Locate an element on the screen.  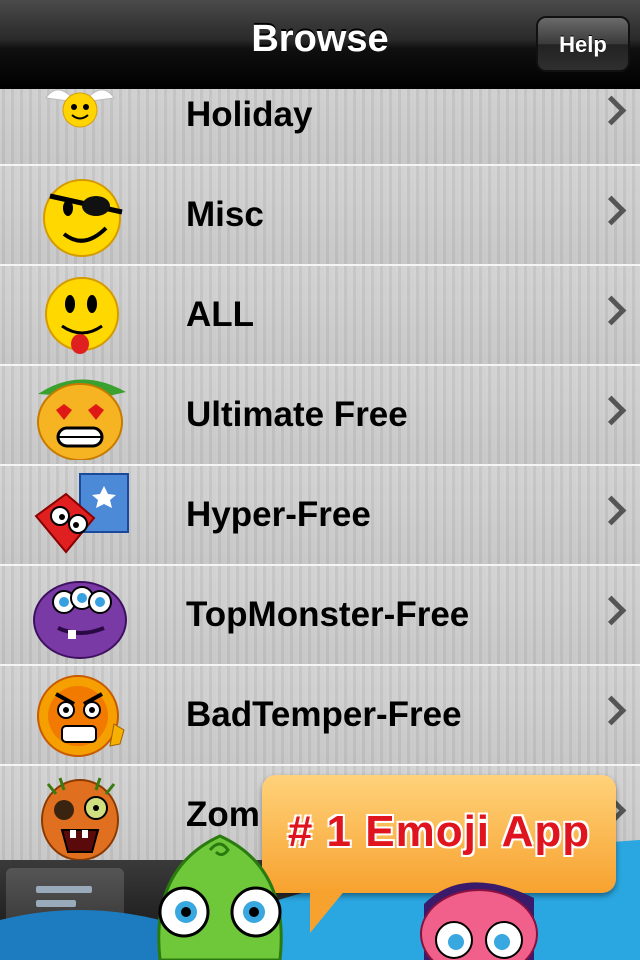
angry-smiley-icon is located at coordinates (81, 716).